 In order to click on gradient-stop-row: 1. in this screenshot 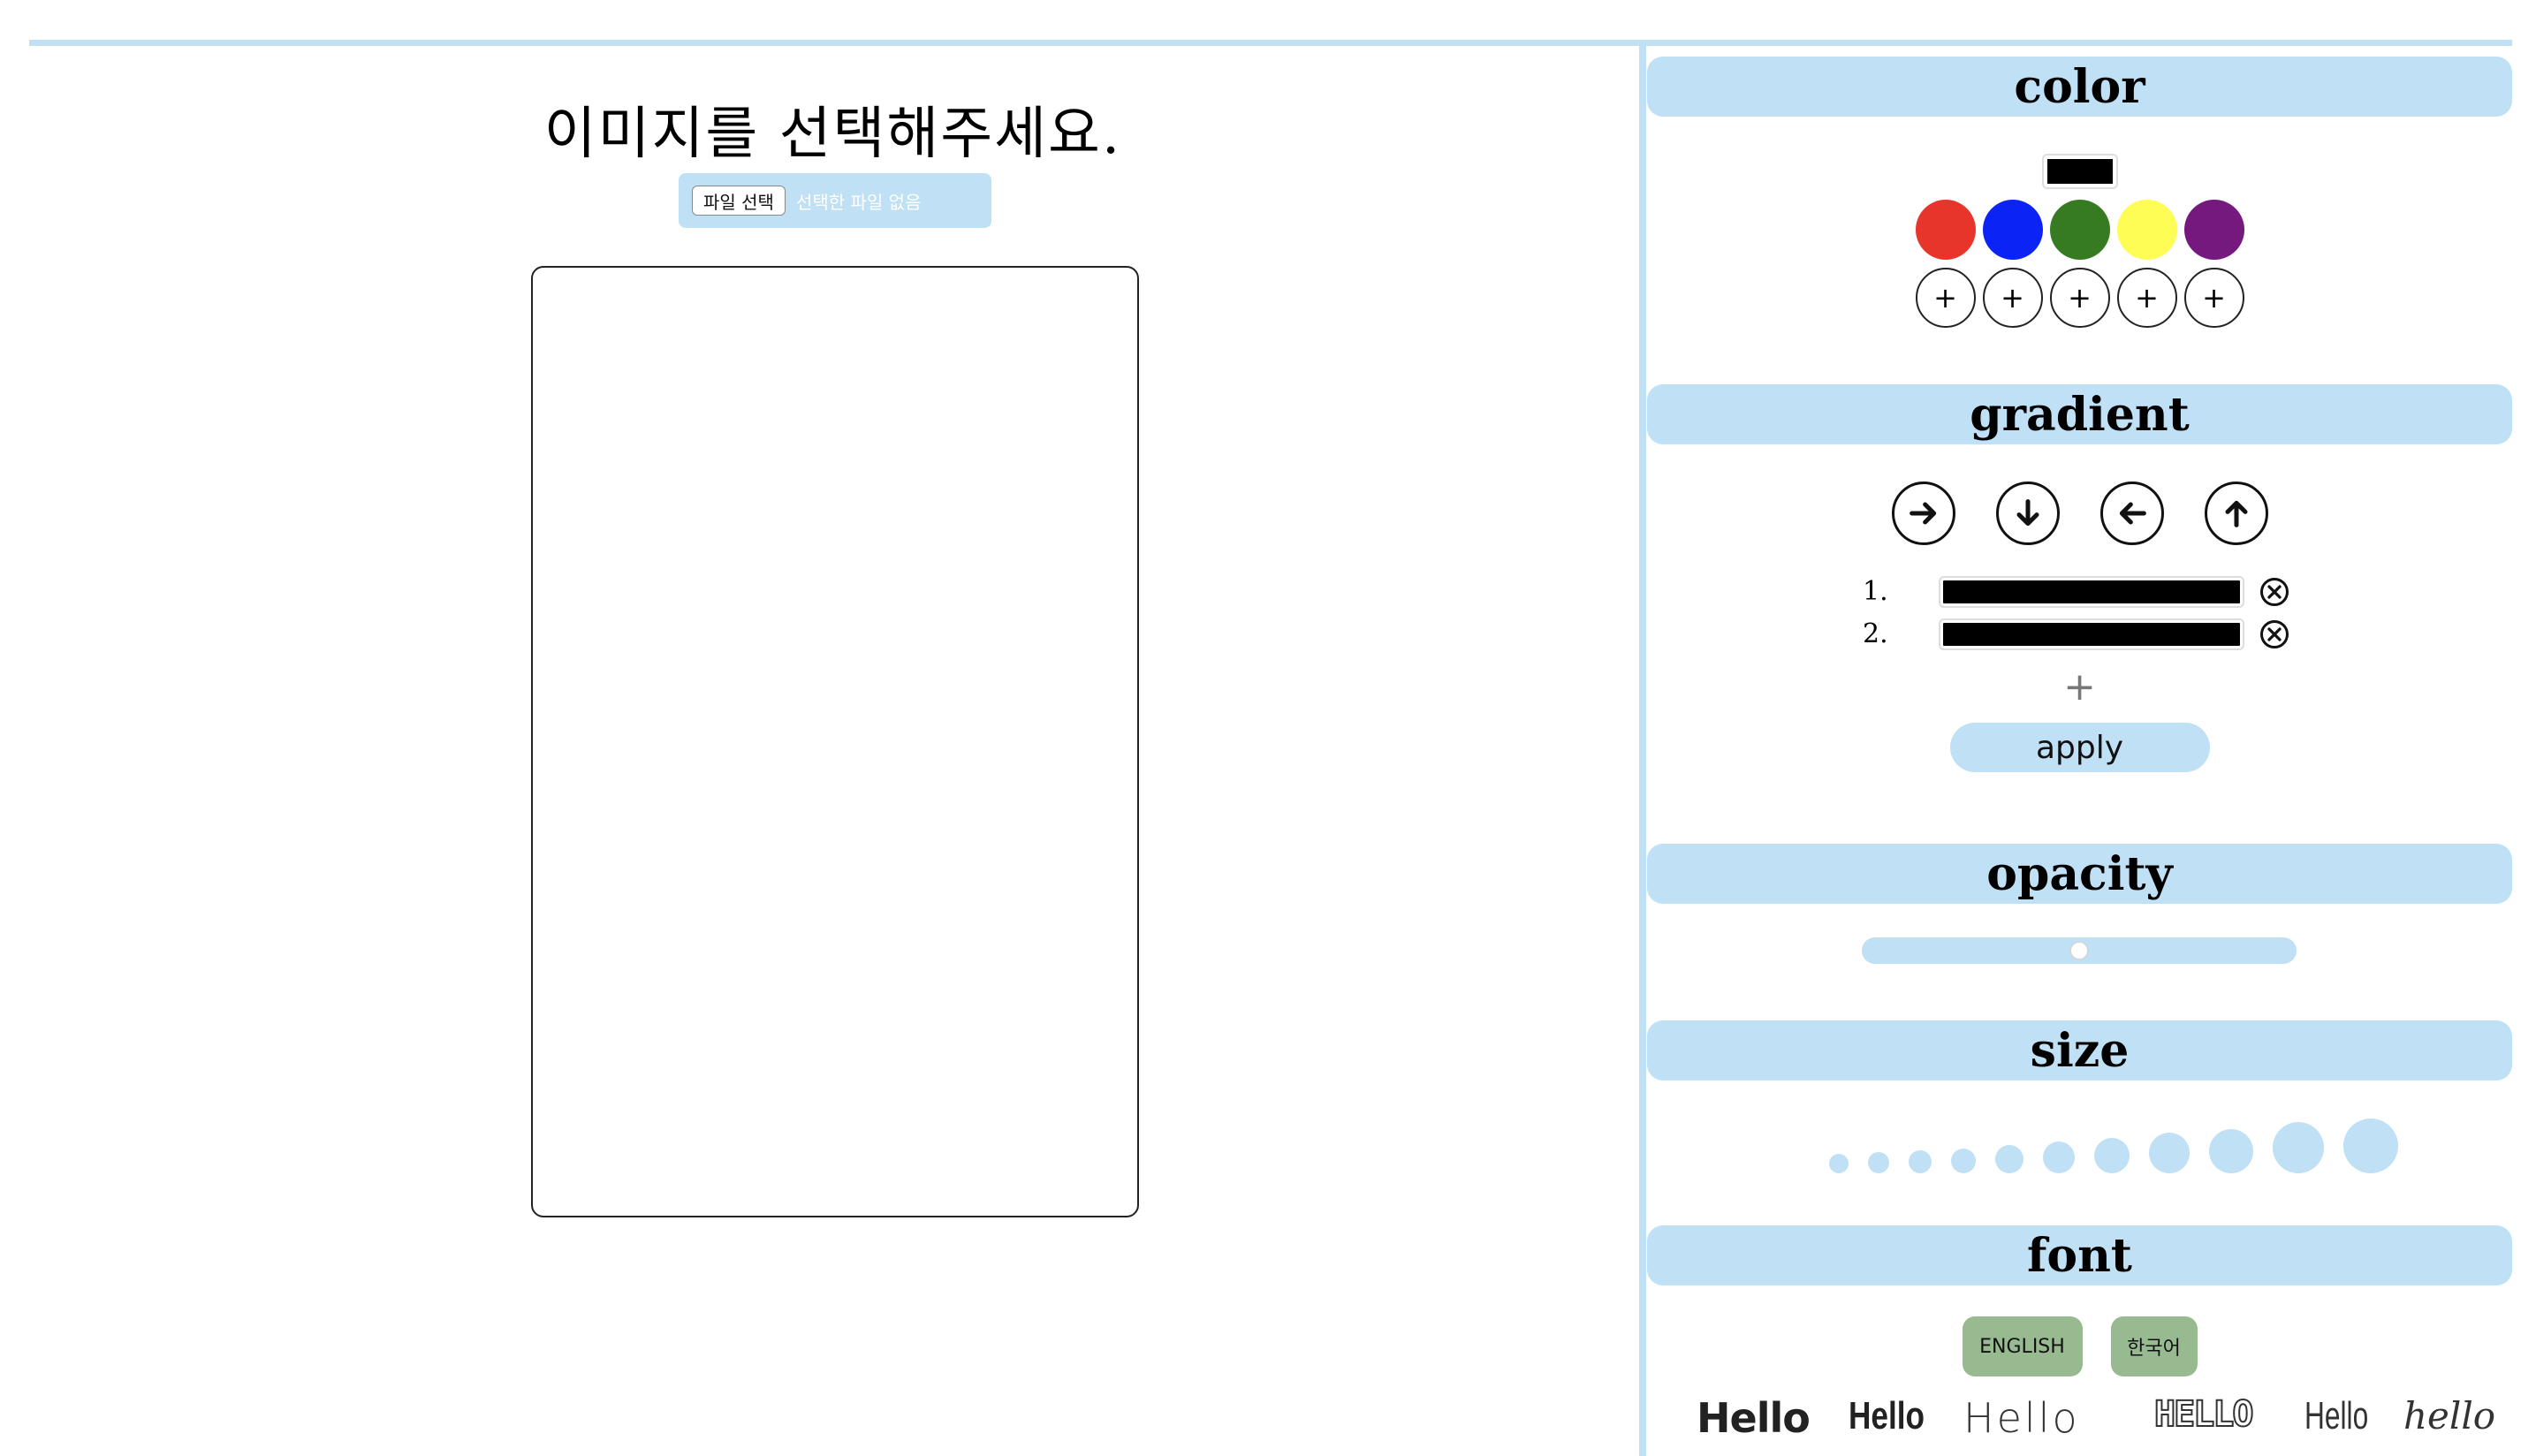, I will do `click(2072, 591)`.